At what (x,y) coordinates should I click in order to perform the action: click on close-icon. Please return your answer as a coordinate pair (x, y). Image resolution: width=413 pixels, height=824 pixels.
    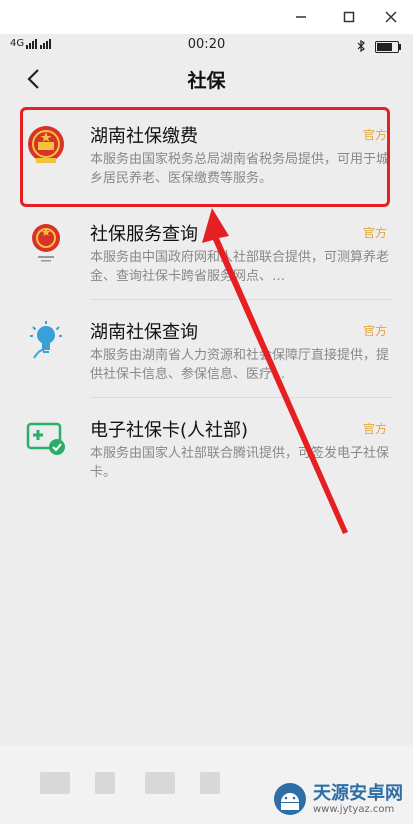
    Looking at the image, I should click on (391, 17).